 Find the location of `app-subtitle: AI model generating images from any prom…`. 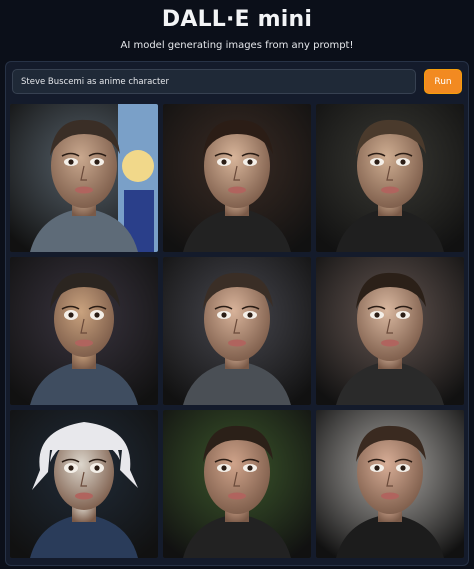

app-subtitle: AI model generating images from any prom… is located at coordinates (237, 45).